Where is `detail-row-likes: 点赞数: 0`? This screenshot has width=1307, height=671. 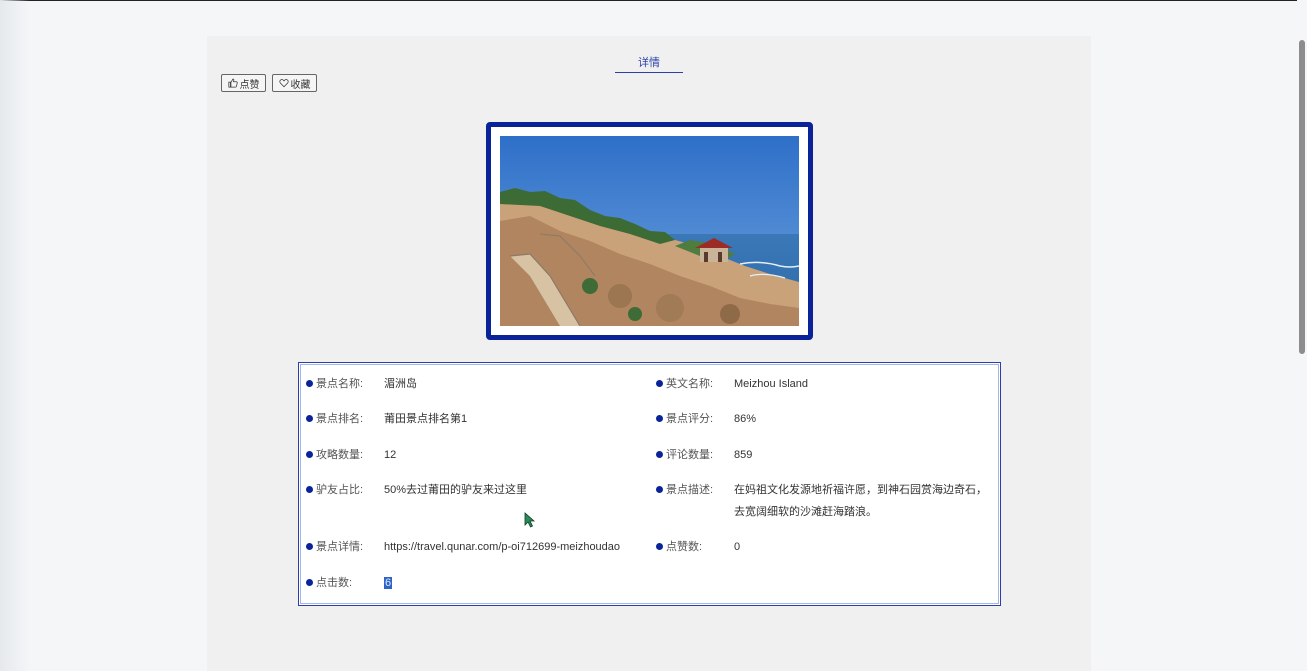 detail-row-likes: 点赞数: 0 is located at coordinates (698, 547).